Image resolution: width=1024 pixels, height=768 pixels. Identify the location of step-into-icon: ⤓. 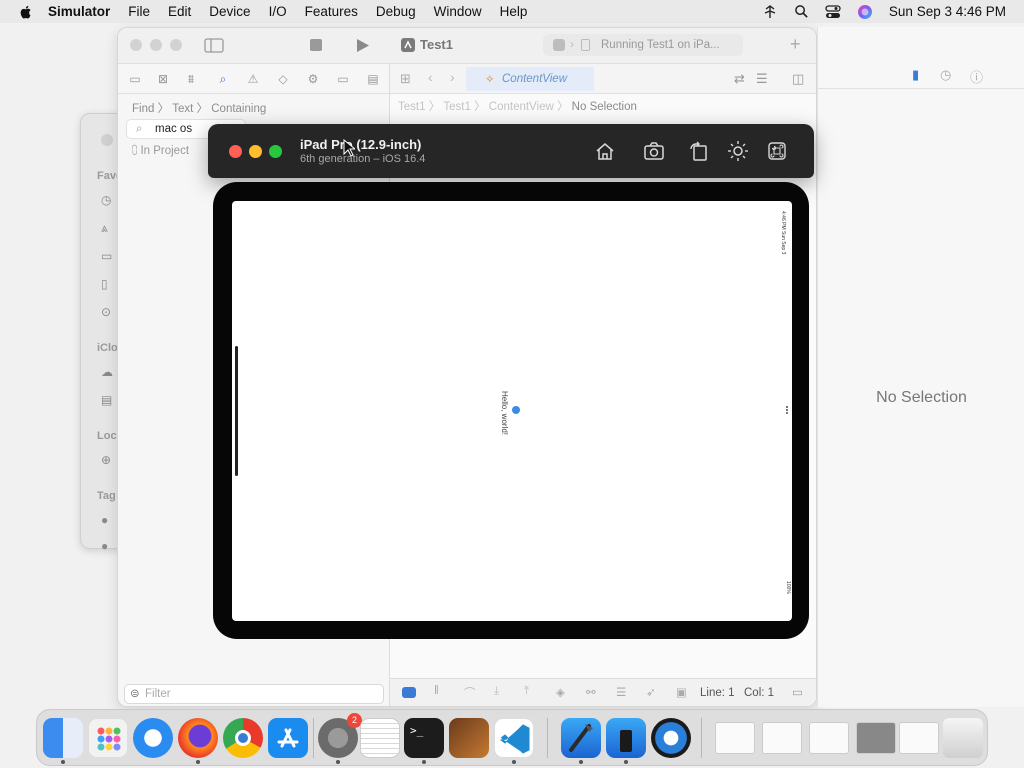
(496, 691).